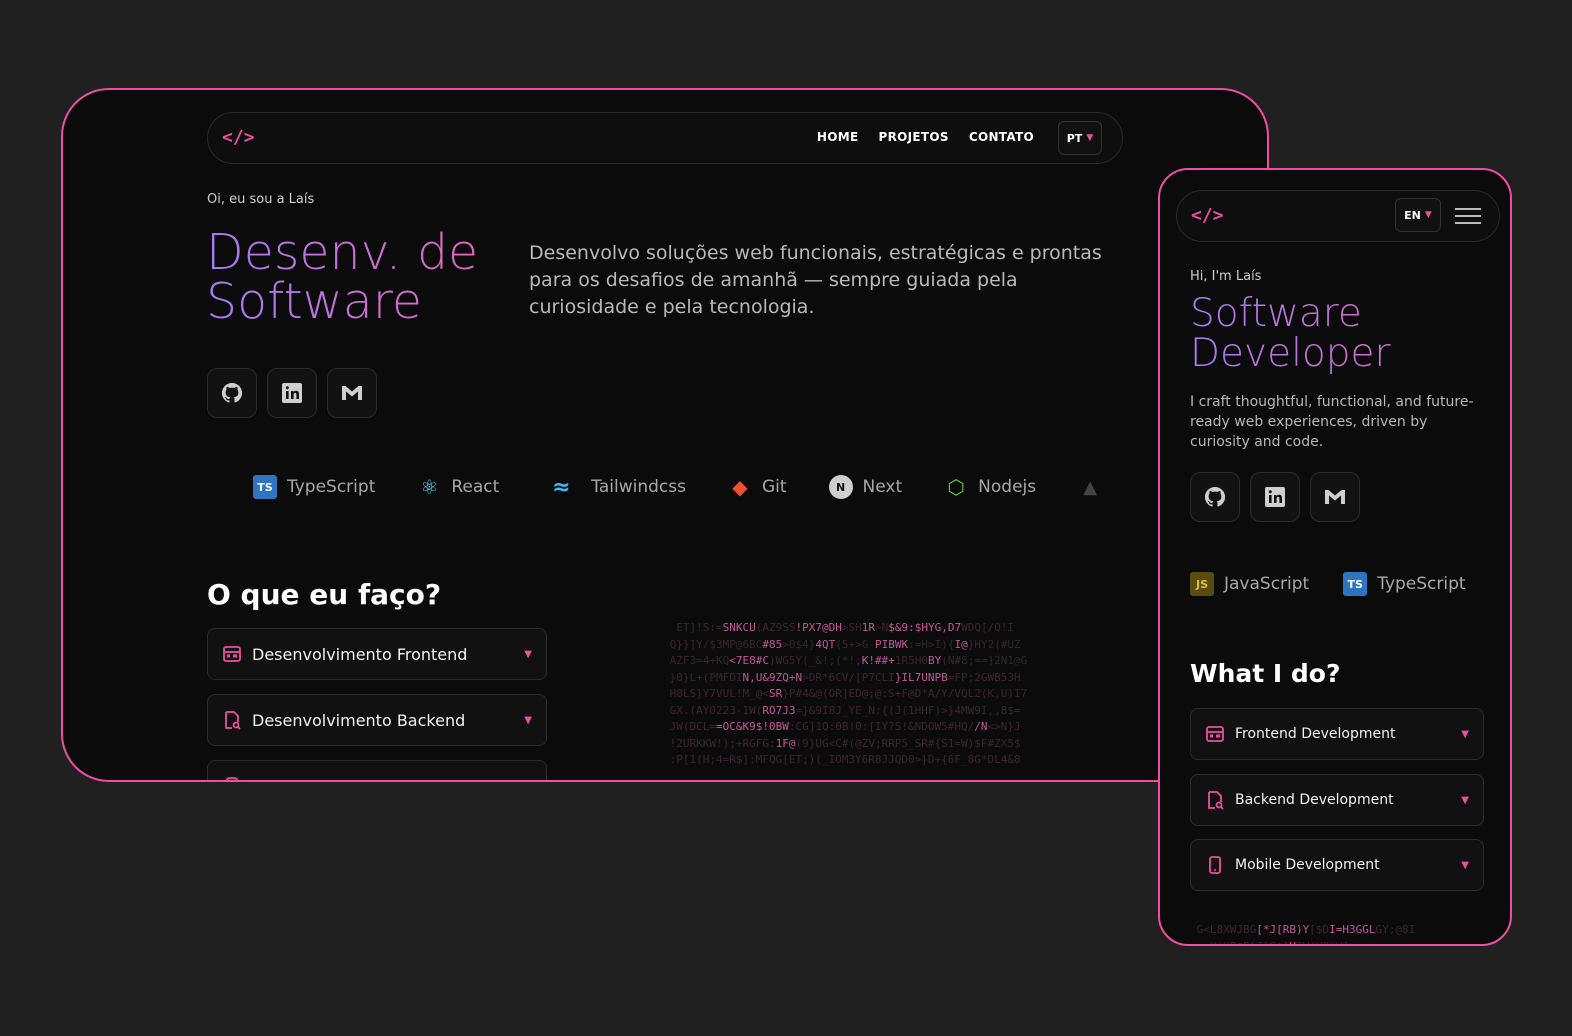 Image resolution: width=1572 pixels, height=1036 pixels. I want to click on tech-item: ⚛ React, so click(458, 487).